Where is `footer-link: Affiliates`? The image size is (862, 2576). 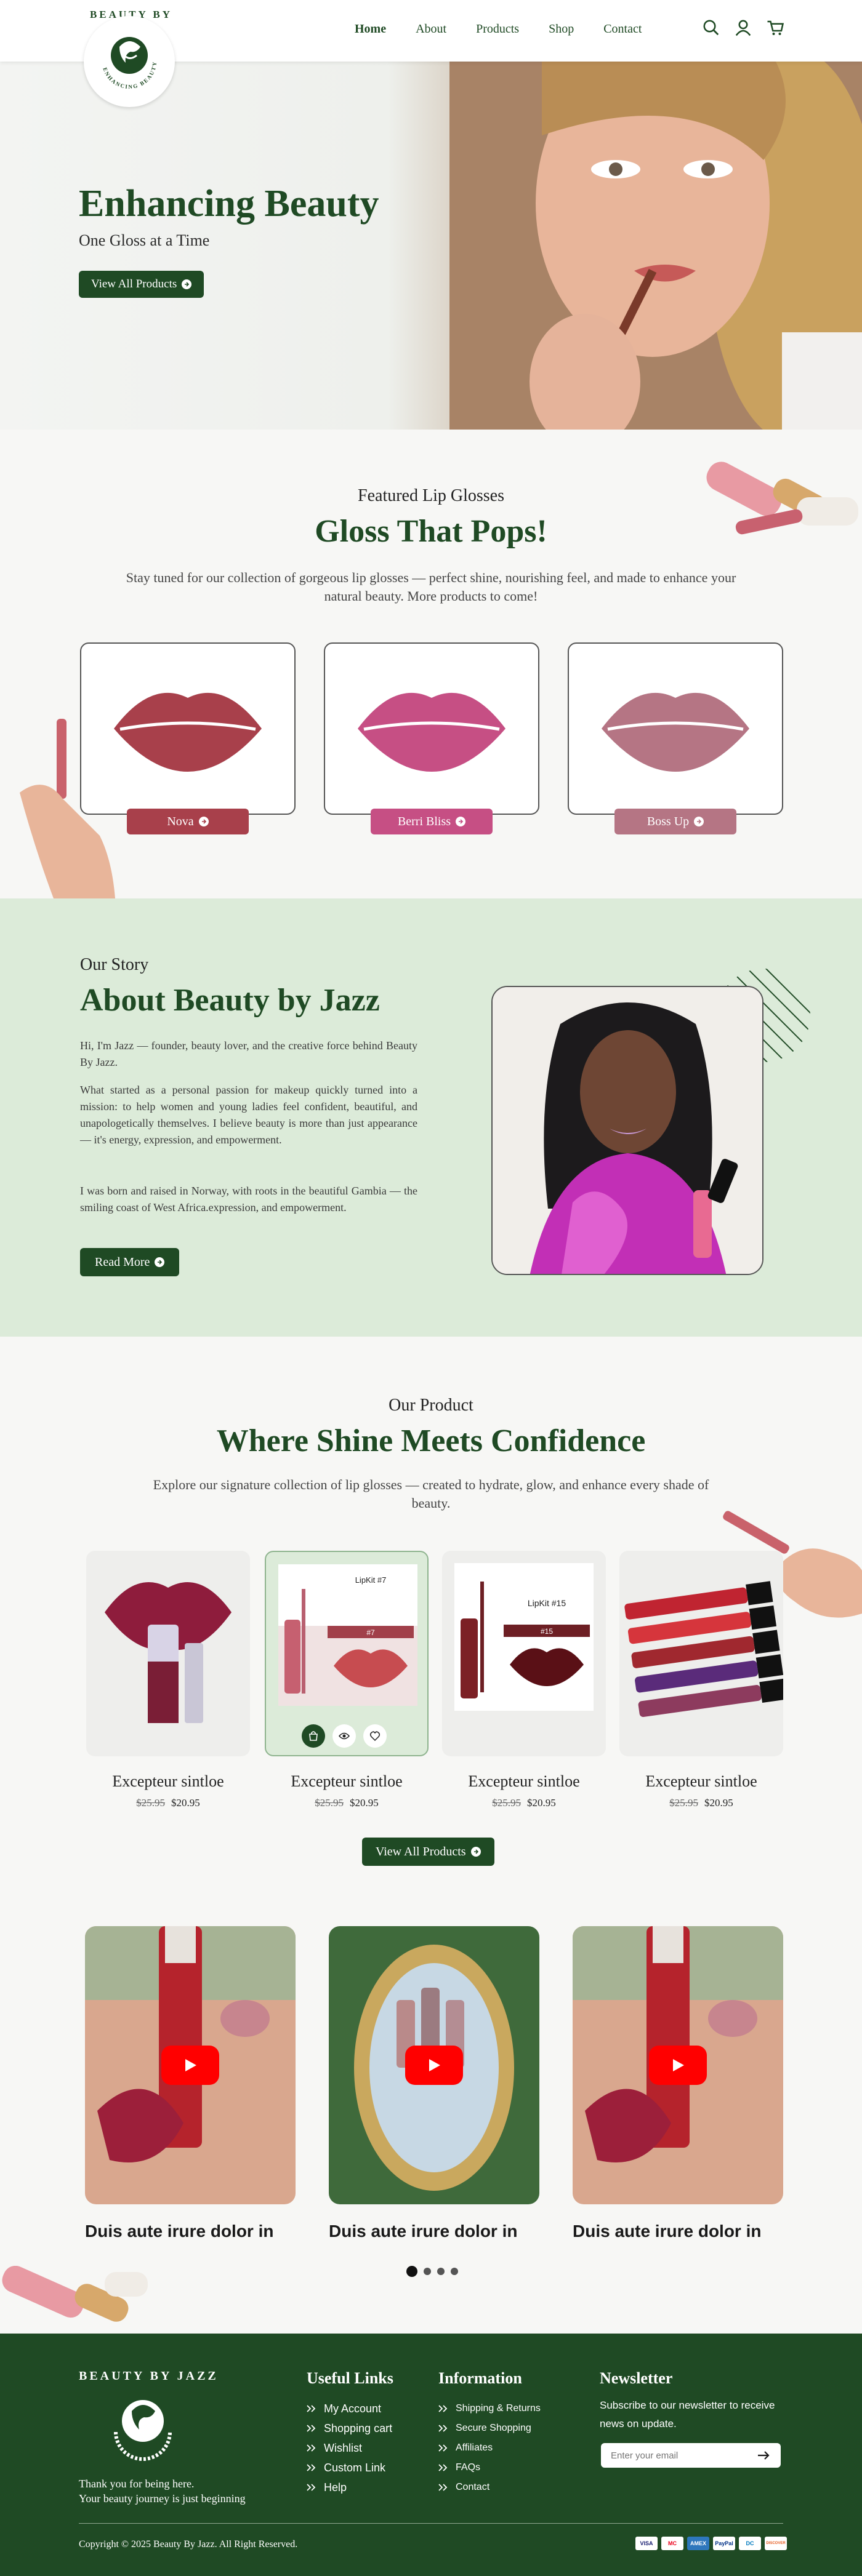 footer-link: Affiliates is located at coordinates (490, 2448).